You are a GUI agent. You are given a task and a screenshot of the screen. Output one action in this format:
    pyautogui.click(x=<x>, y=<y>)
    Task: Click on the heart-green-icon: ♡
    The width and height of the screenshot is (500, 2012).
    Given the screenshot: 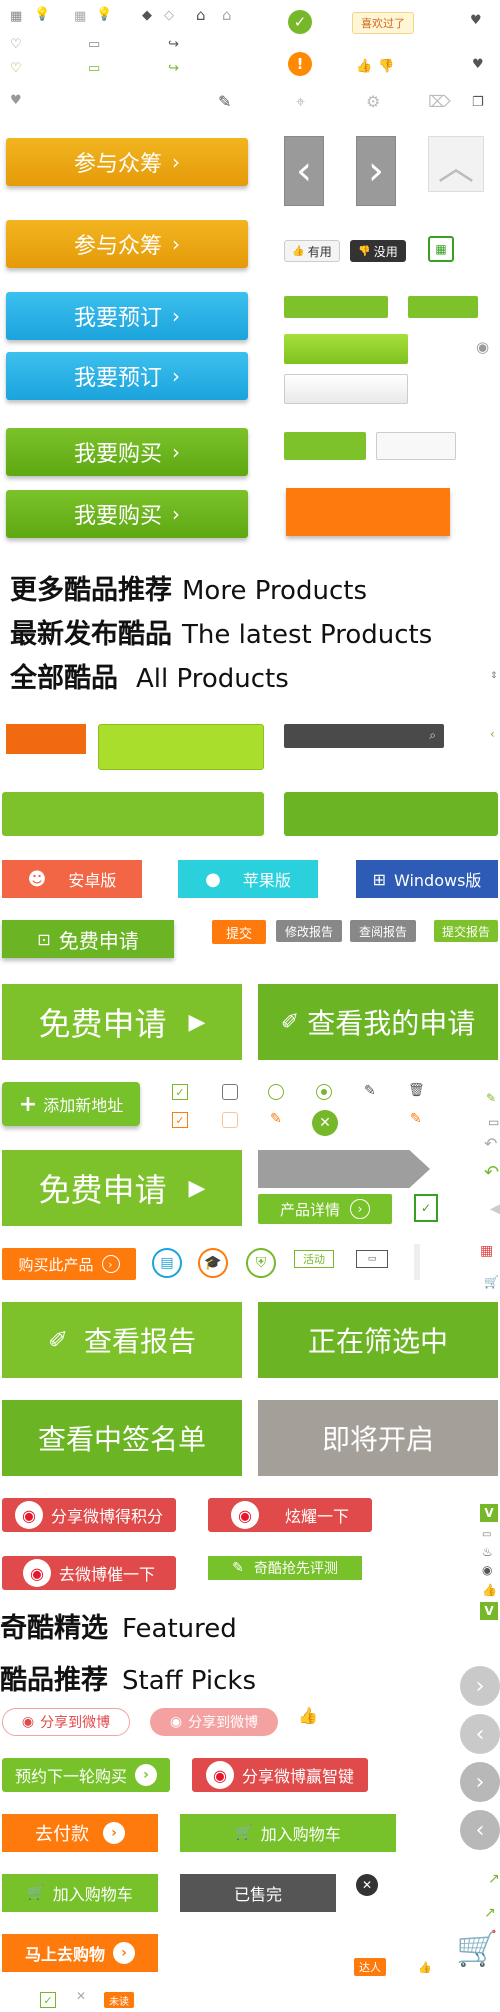 What is the action you would take?
    pyautogui.click(x=16, y=68)
    